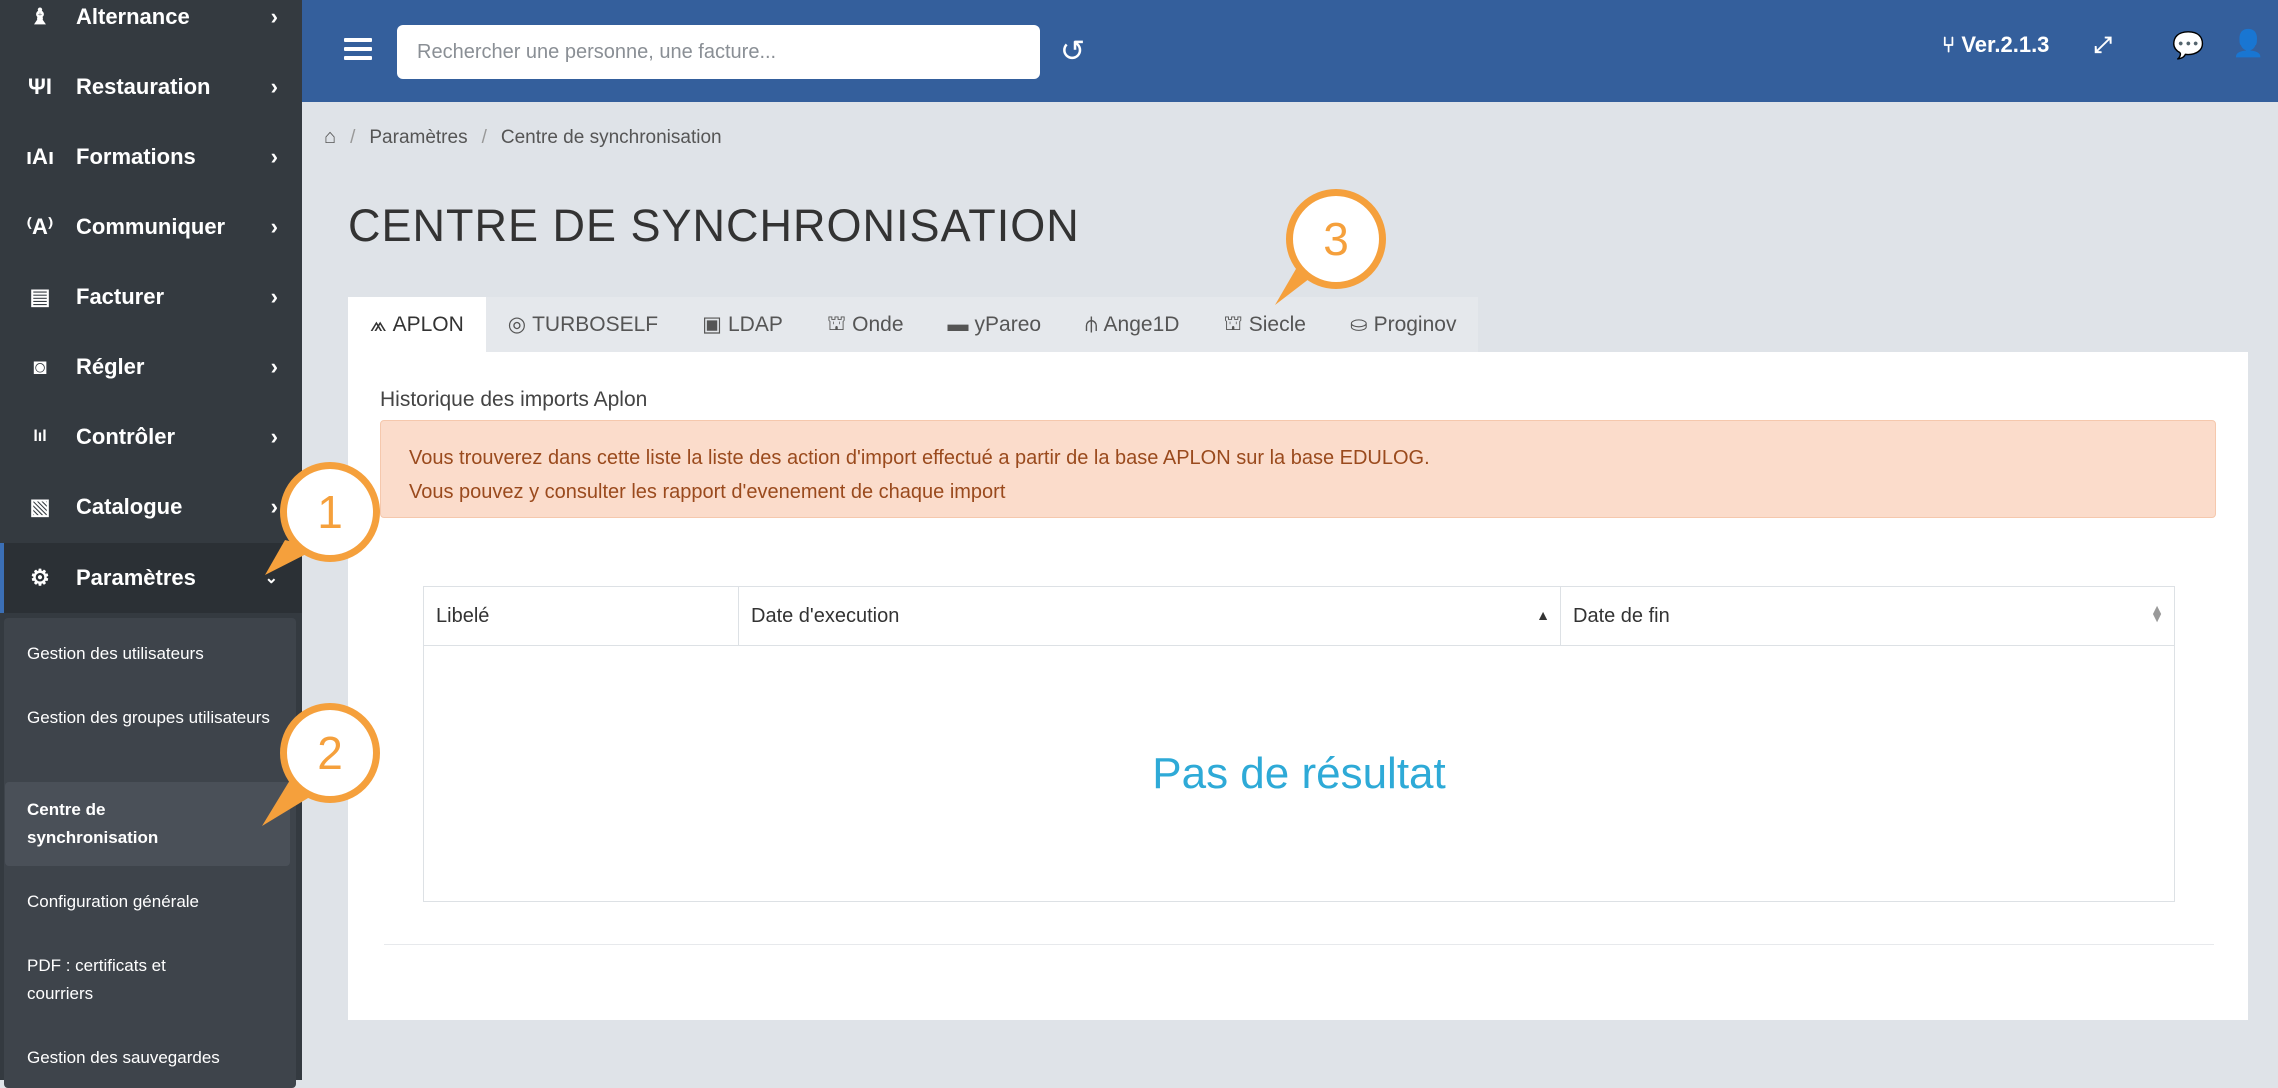  Describe the element at coordinates (378, 324) in the screenshot. I see `aplon-icon: ⩕` at that location.